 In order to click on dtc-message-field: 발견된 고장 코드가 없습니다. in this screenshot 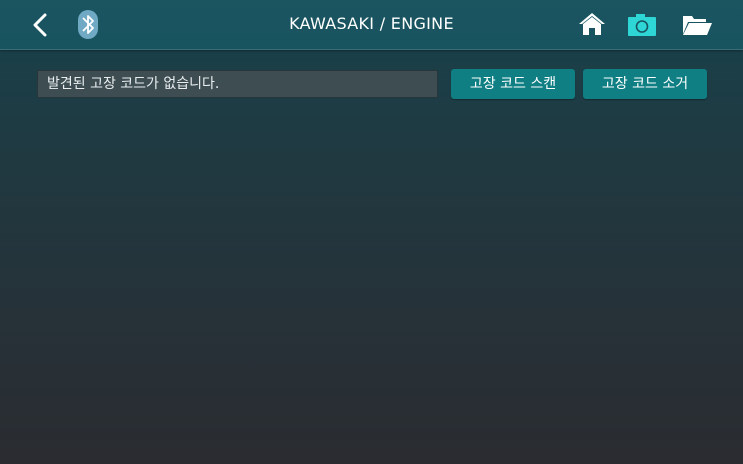, I will do `click(237, 84)`.